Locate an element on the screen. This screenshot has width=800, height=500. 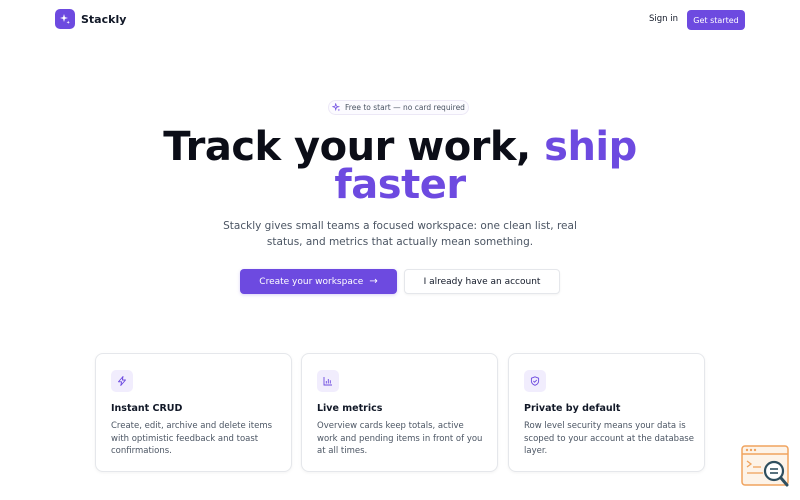
feature-title: Private by default is located at coordinates (572, 408).